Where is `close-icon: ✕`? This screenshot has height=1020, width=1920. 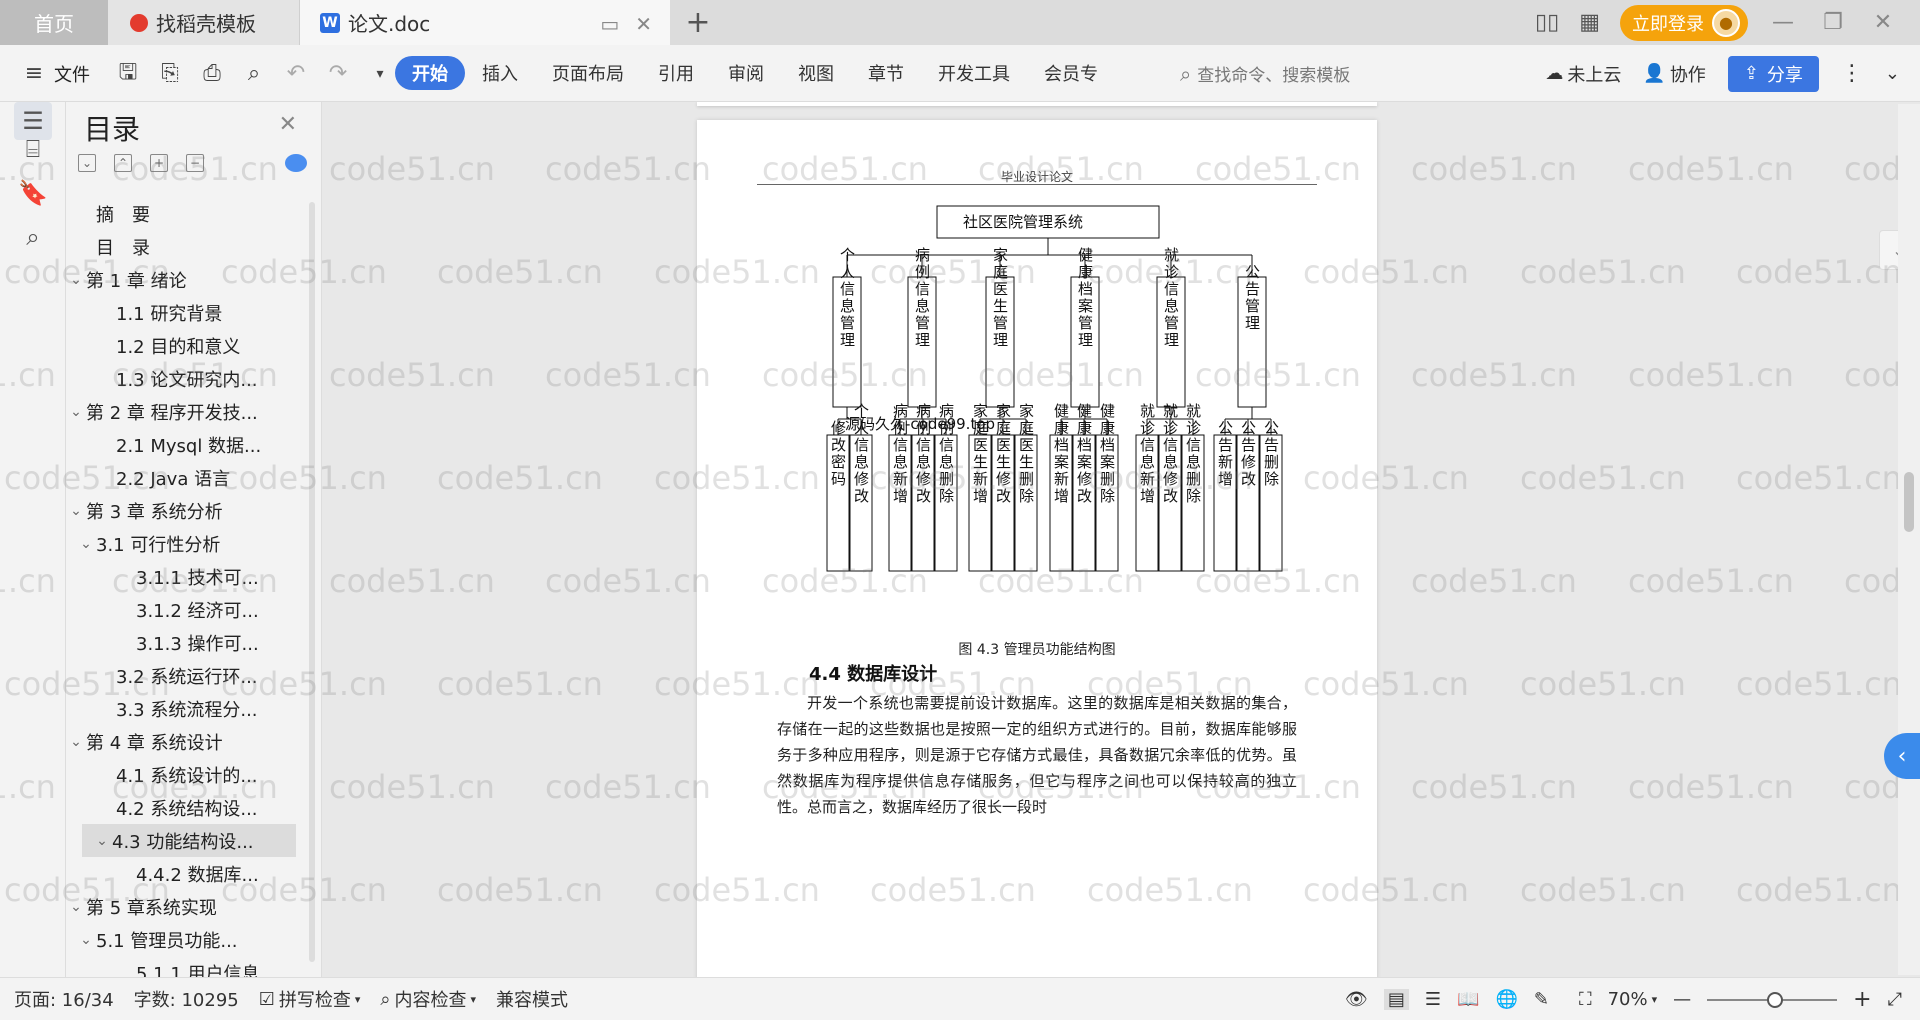
close-icon: ✕ is located at coordinates (288, 124).